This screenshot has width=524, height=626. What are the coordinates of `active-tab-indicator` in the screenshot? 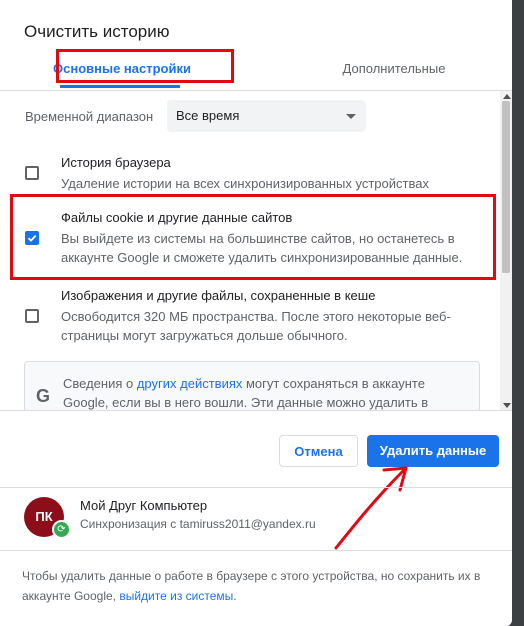 It's located at (120, 86).